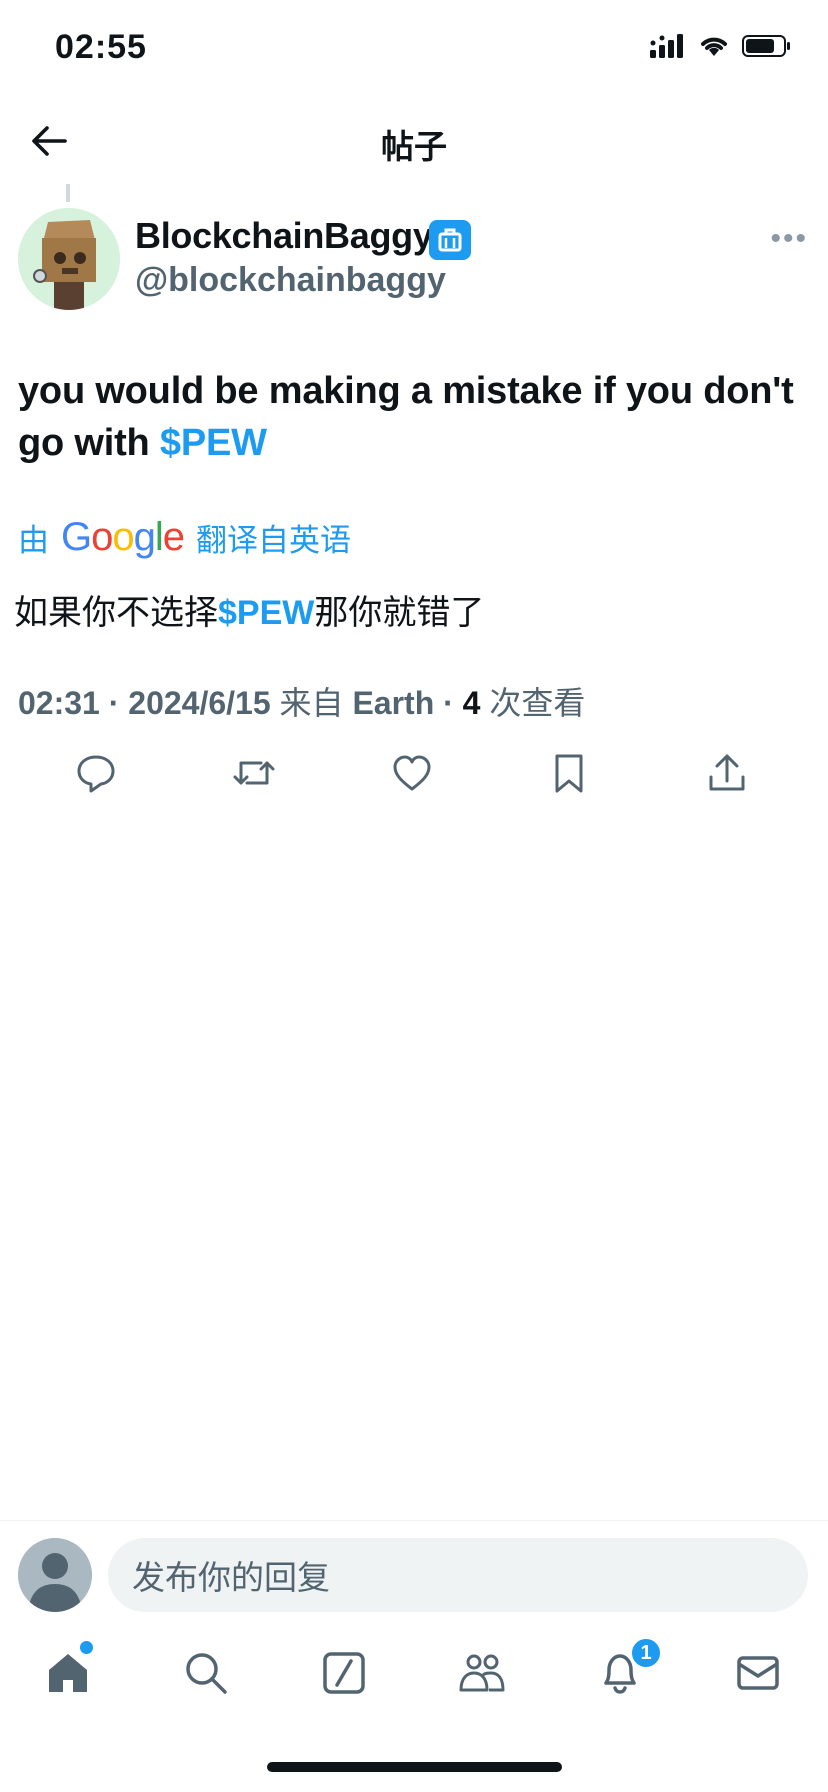 This screenshot has width=828, height=1792. Describe the element at coordinates (290, 280) in the screenshot. I see `author-handle: @blockchainbaggy` at that location.